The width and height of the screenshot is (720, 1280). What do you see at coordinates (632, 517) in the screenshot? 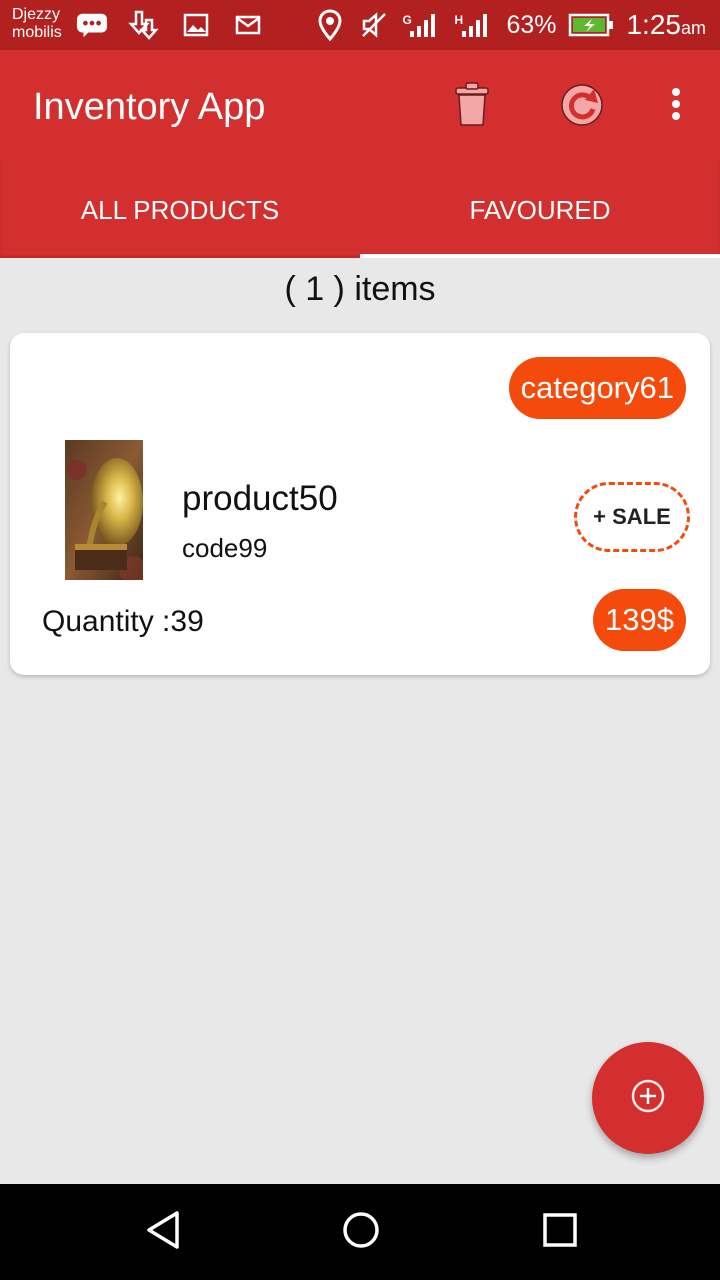
I see `sale-button: + SALE` at bounding box center [632, 517].